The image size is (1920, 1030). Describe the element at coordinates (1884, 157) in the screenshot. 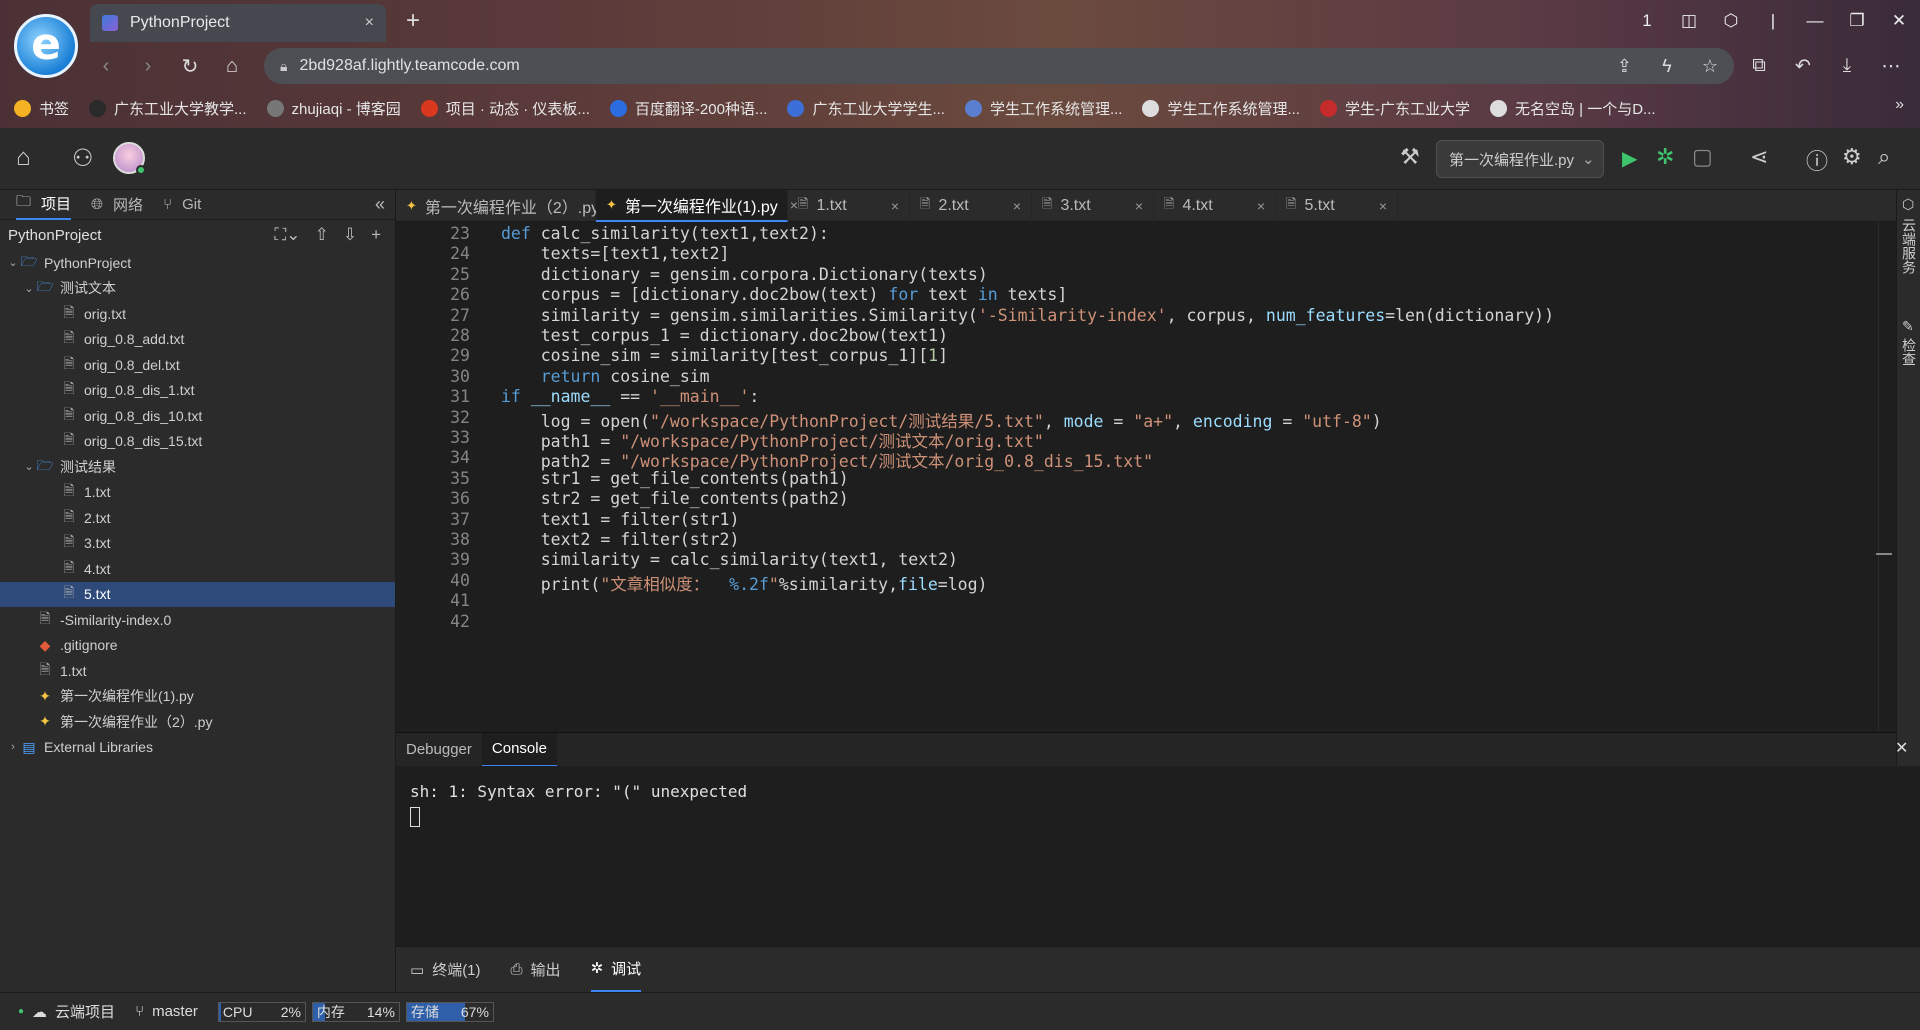

I see `search-icon: ⌕` at that location.